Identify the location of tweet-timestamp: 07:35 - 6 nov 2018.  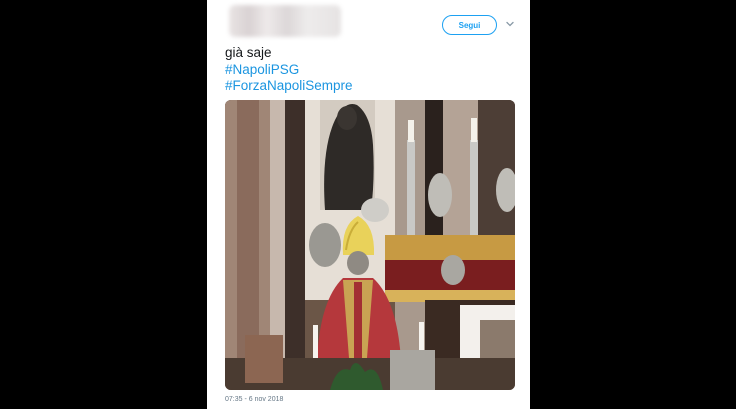
(254, 399).